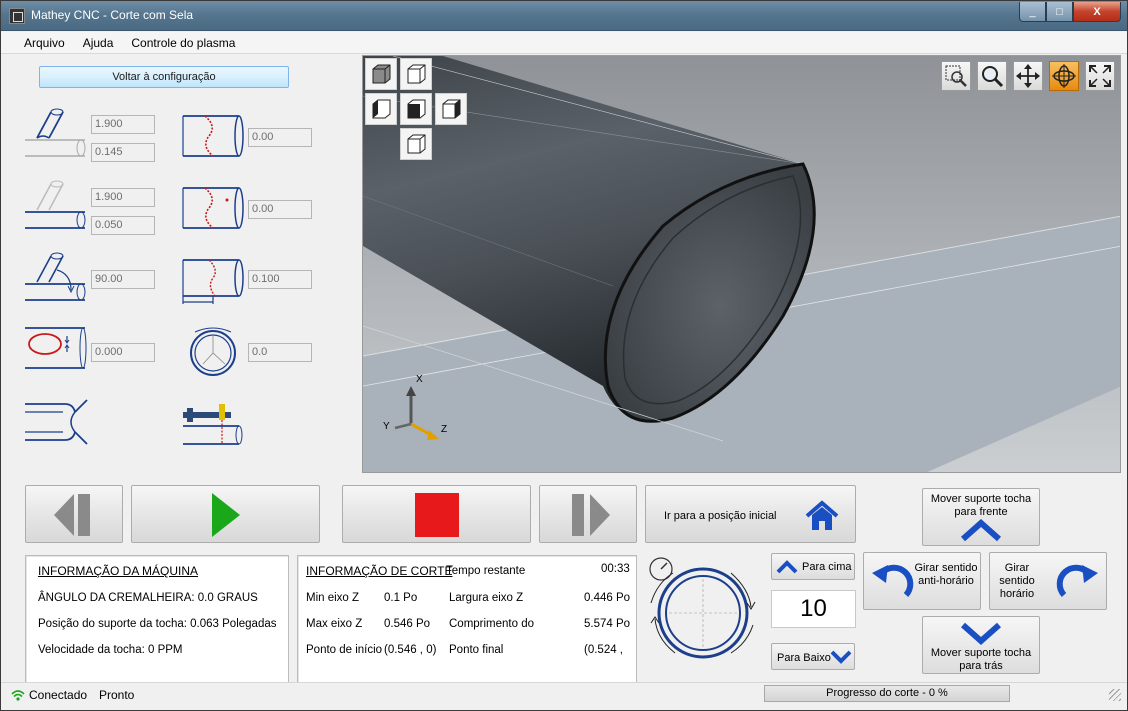 The image size is (1128, 711). I want to click on rotate-ccw-label: Girar sentido anti-horário, so click(946, 574).